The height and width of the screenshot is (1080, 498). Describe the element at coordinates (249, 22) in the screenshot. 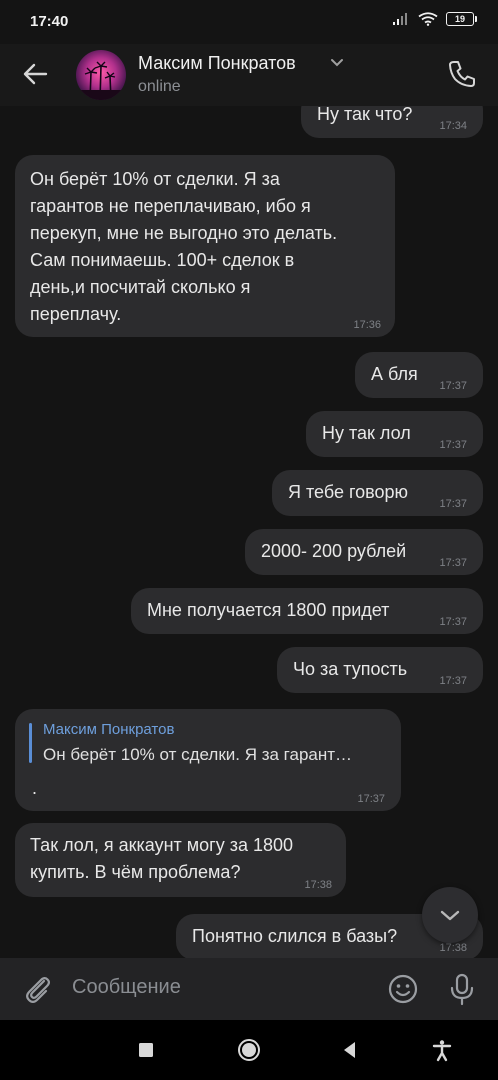

I see `status-bar: 17:40 19` at that location.